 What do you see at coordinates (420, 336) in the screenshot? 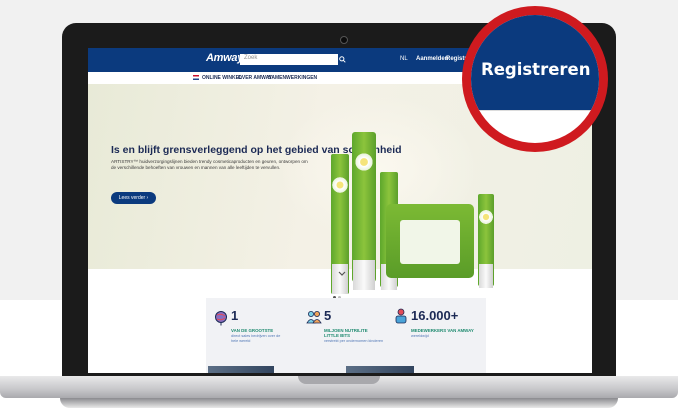
I see `stat-description: wereldwijd` at bounding box center [420, 336].